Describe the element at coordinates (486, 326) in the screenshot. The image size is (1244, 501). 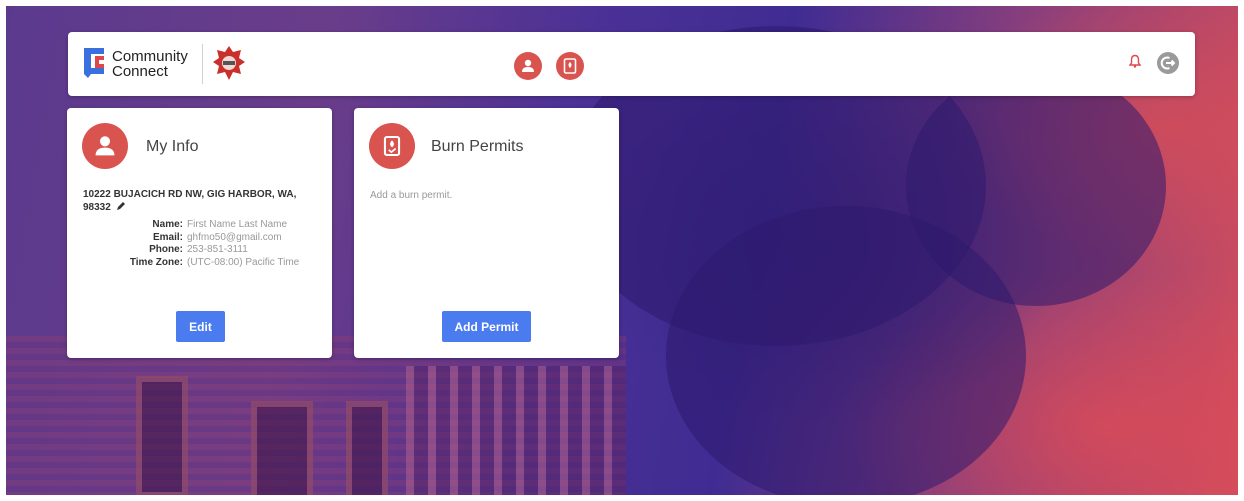
I see `add-permit-button: Add Permit` at that location.